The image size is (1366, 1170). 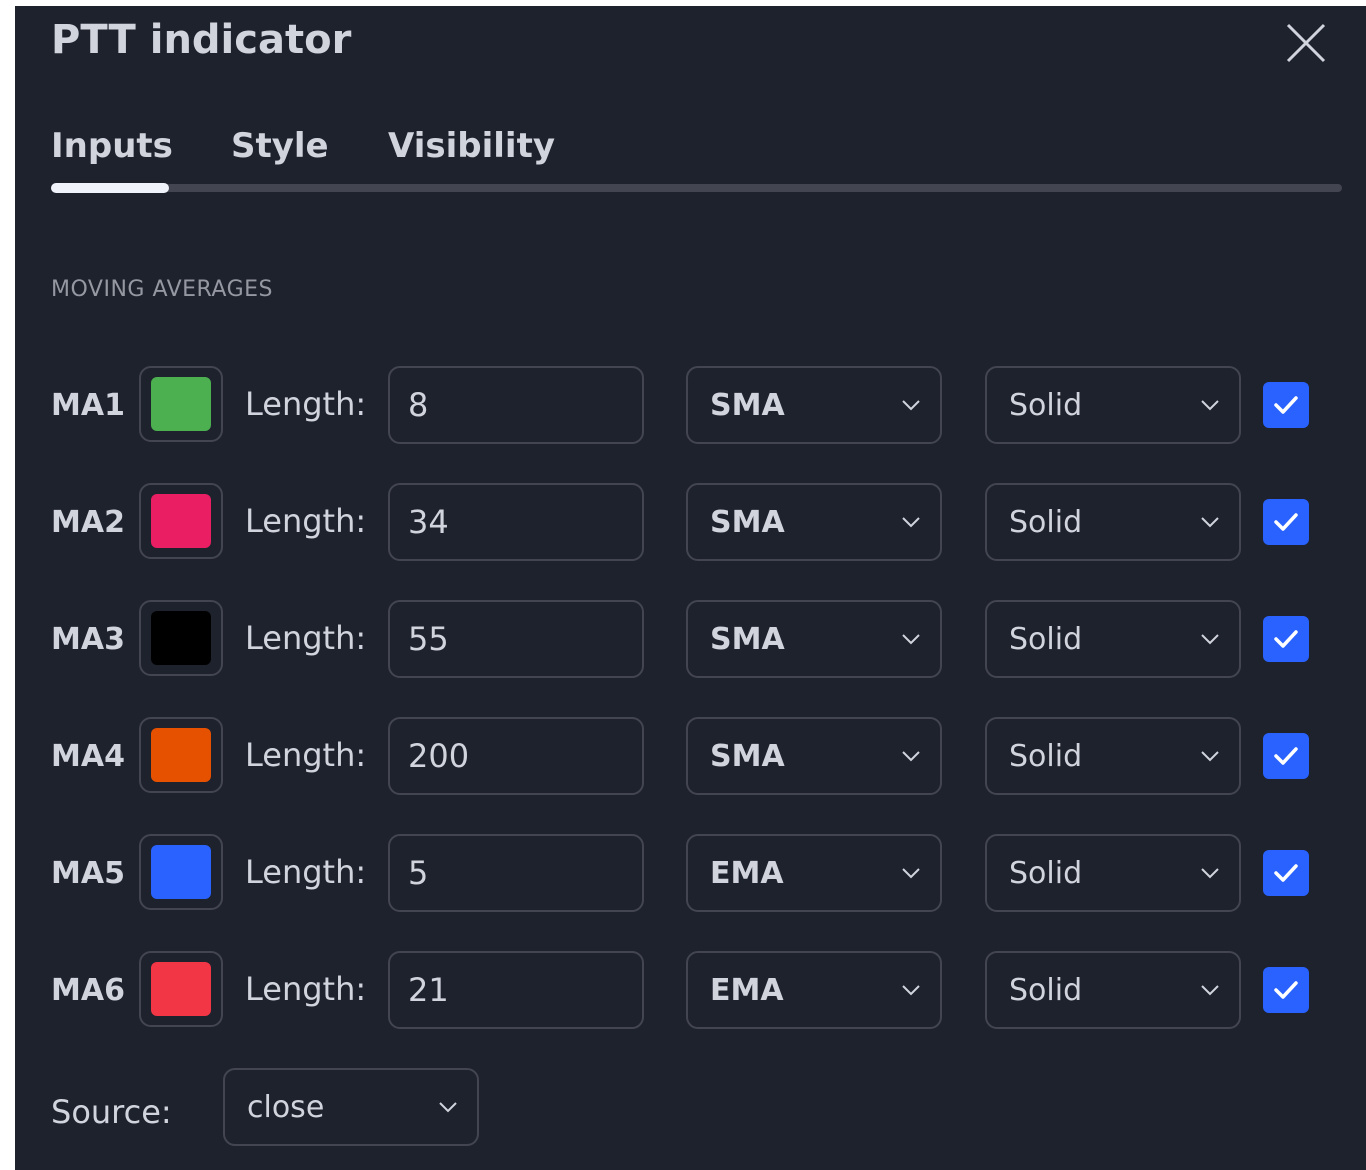 I want to click on tab-track, so click(x=696, y=188).